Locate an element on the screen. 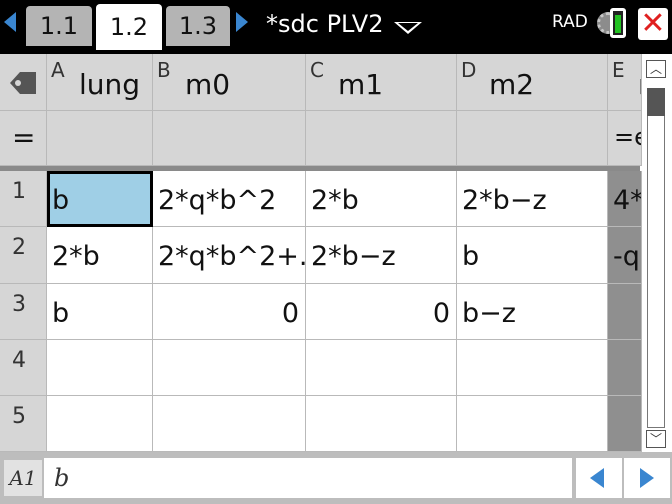  vertical-scrollbar: ︿ ﹀ is located at coordinates (656, 254).